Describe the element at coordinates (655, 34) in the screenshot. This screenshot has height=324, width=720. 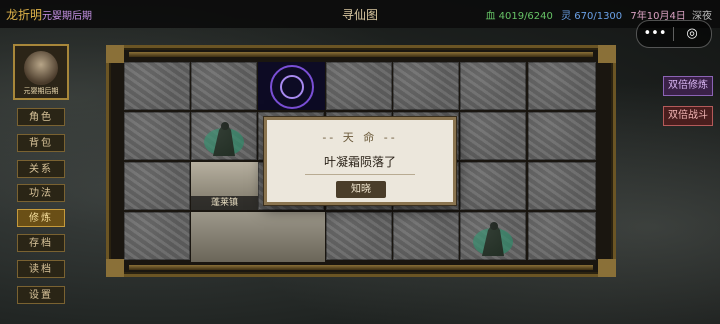
I see `more-icon: •••` at that location.